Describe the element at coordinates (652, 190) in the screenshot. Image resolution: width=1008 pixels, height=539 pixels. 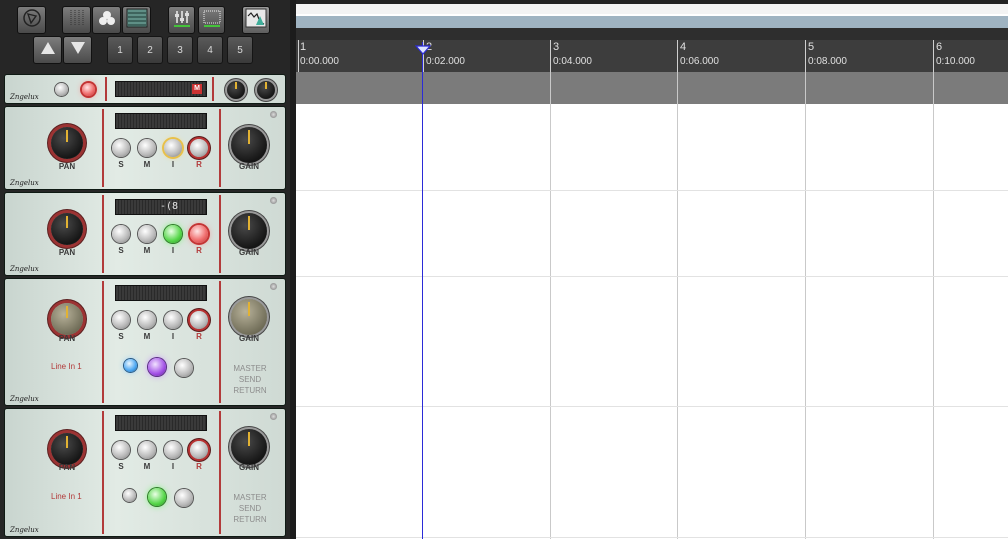
I see `track-lane-divider` at that location.